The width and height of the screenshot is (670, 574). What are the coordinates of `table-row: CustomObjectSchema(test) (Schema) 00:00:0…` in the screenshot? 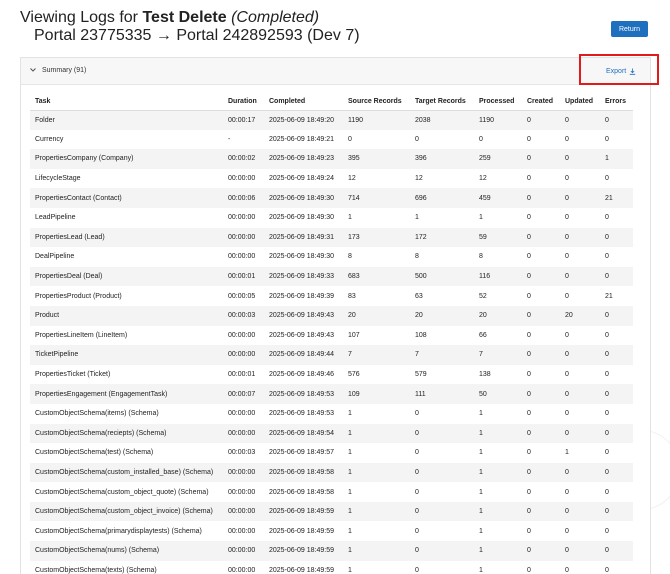 It's located at (331, 453).